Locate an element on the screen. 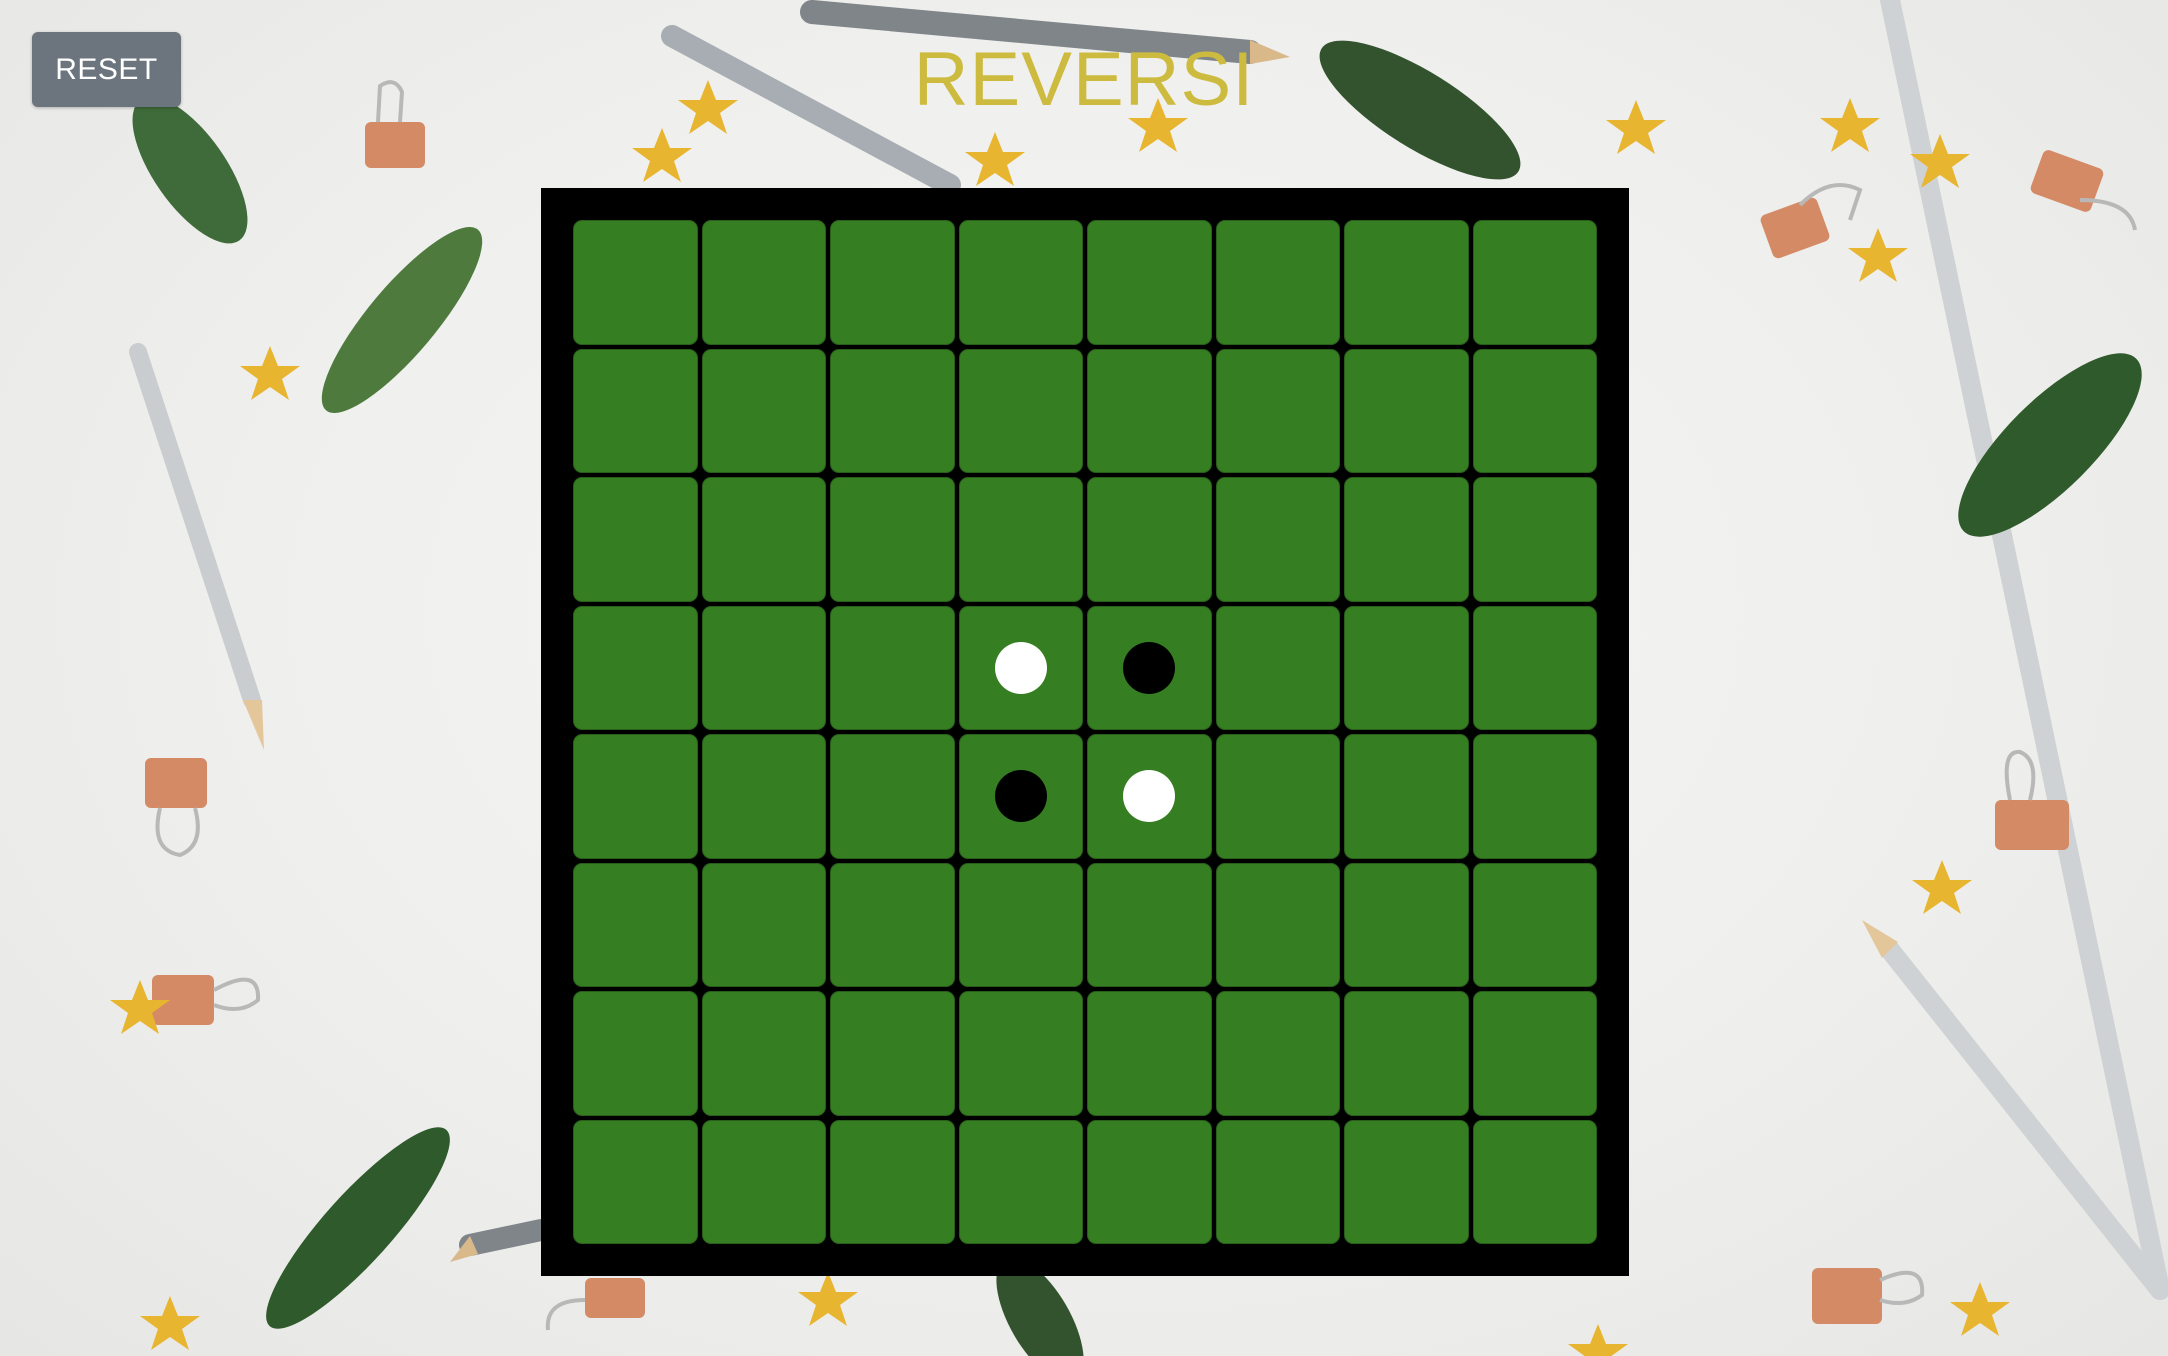  page-title: REVERSI is located at coordinates (1084, 79).